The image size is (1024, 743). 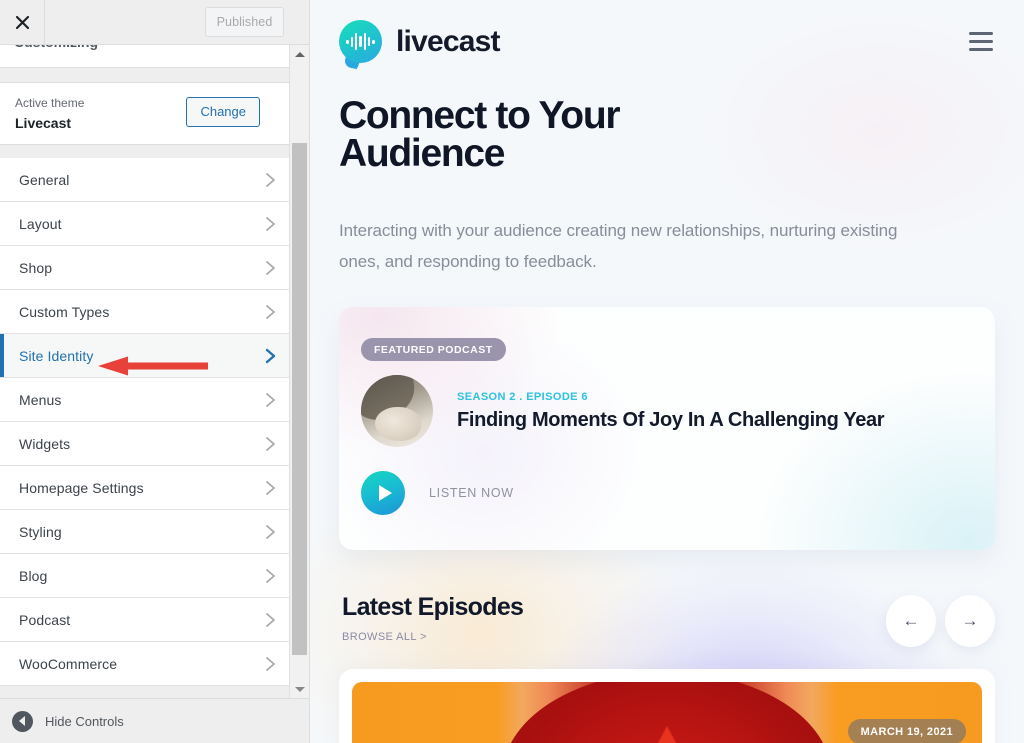 I want to click on arrow-right-icon: →, so click(x=970, y=621).